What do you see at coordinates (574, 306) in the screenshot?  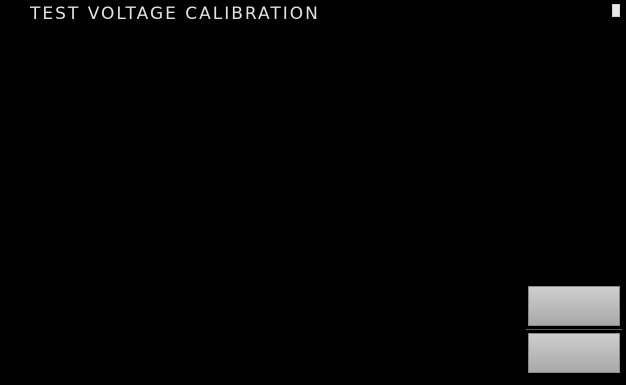 I see `next-button` at bounding box center [574, 306].